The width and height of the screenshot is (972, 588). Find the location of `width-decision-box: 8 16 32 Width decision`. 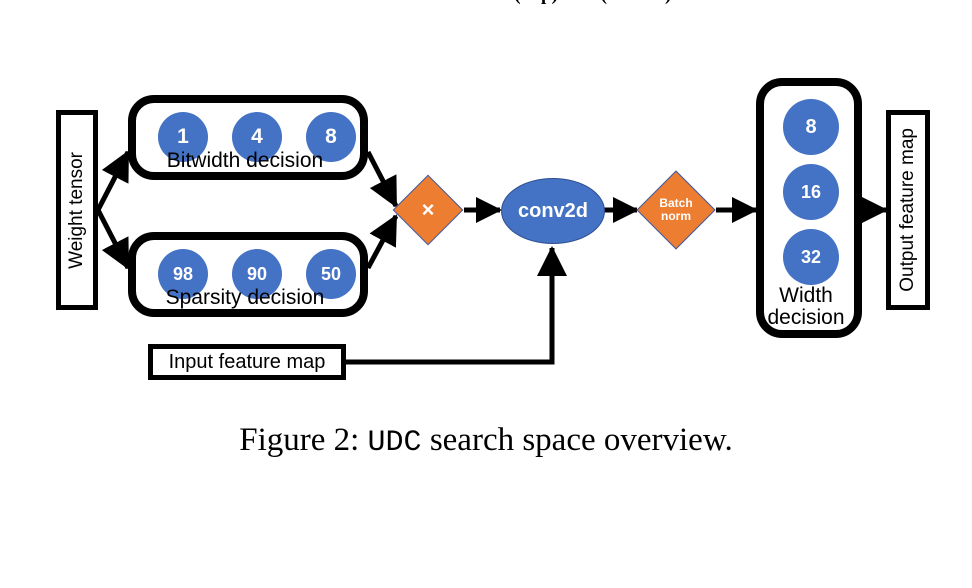

width-decision-box: 8 16 32 Width decision is located at coordinates (809, 208).